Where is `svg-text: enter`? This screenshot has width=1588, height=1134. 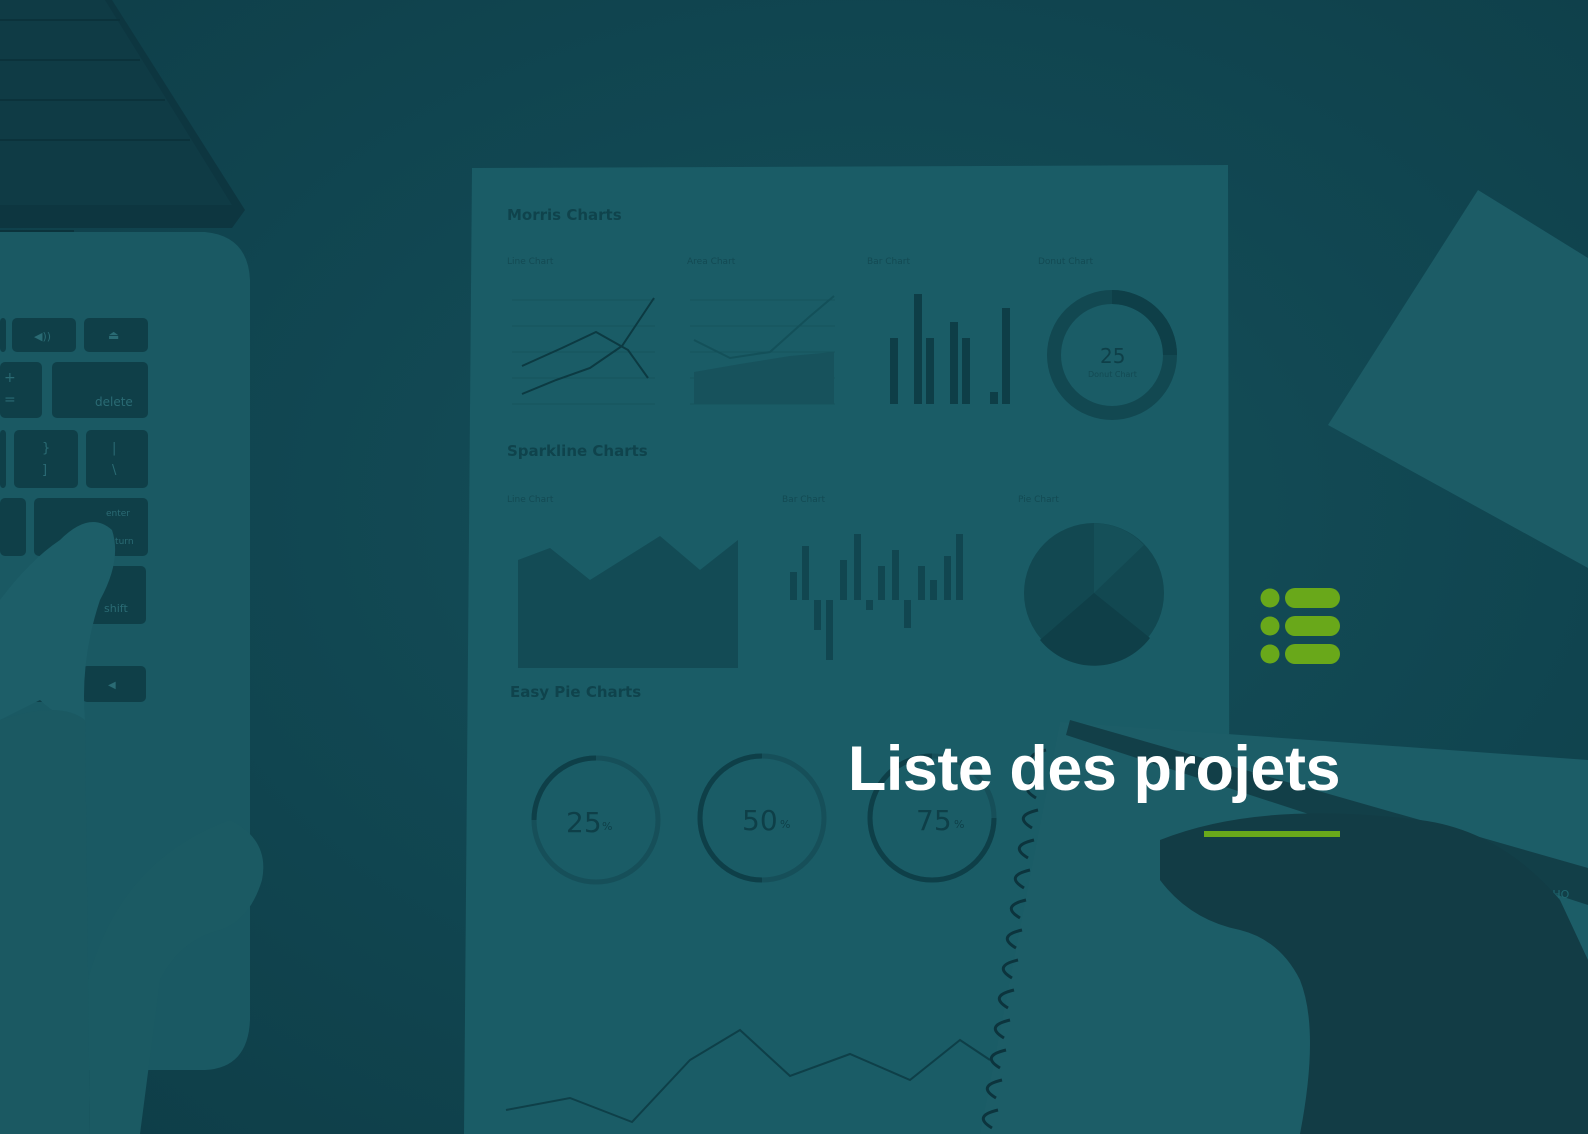
svg-text: enter is located at coordinates (118, 514).